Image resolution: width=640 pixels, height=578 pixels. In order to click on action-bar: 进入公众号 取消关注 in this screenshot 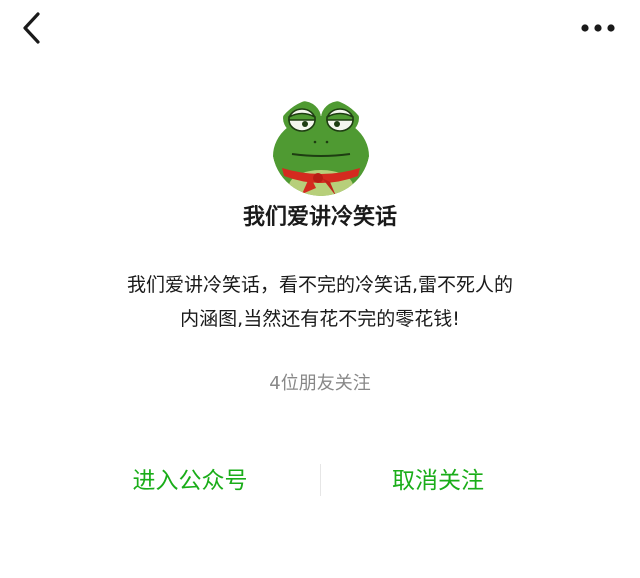, I will do `click(320, 481)`.